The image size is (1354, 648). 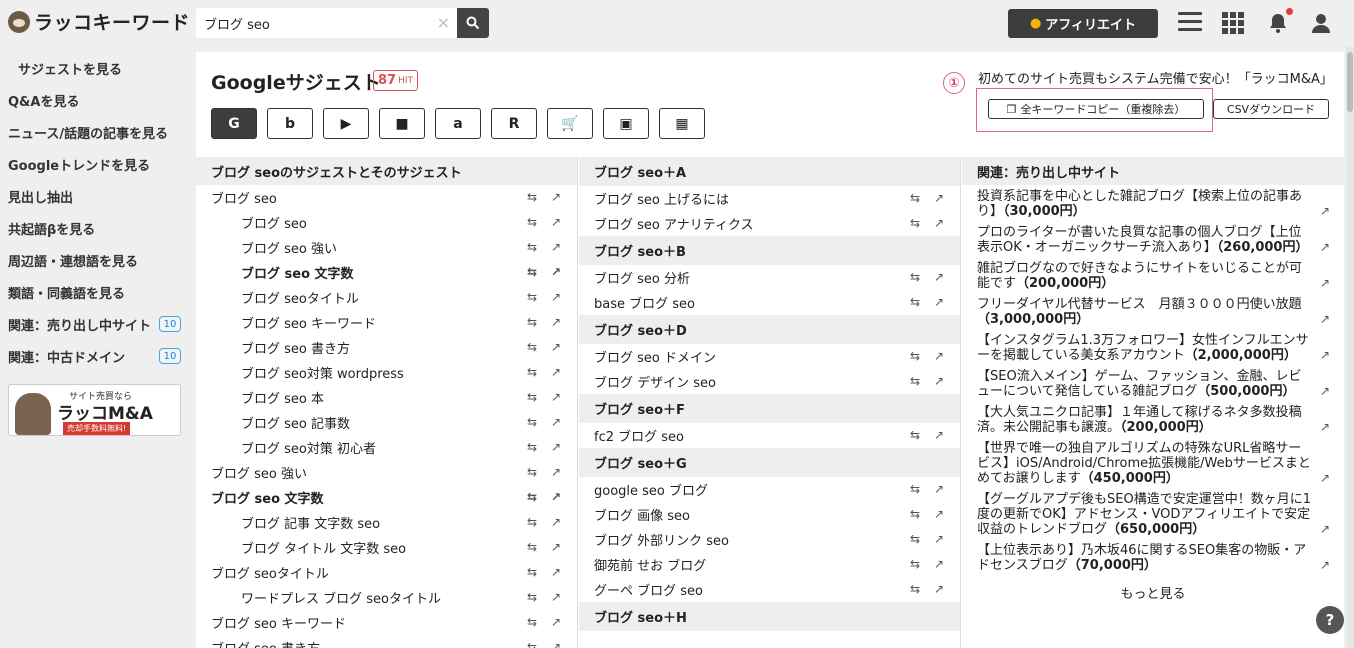 I want to click on keyword-text: 御苑前 せお ブログ, so click(x=650, y=564).